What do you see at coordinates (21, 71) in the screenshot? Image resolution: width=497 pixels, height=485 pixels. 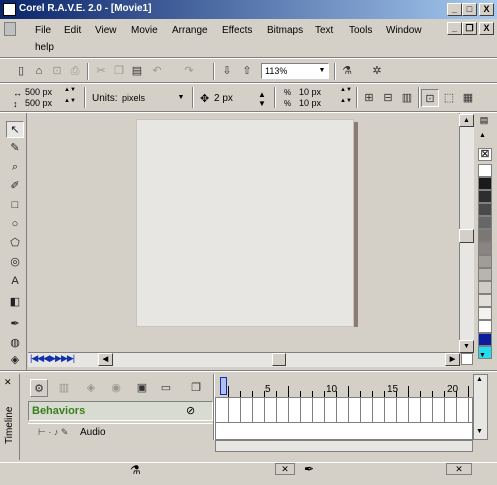 I see `new-icon: ▯` at bounding box center [21, 71].